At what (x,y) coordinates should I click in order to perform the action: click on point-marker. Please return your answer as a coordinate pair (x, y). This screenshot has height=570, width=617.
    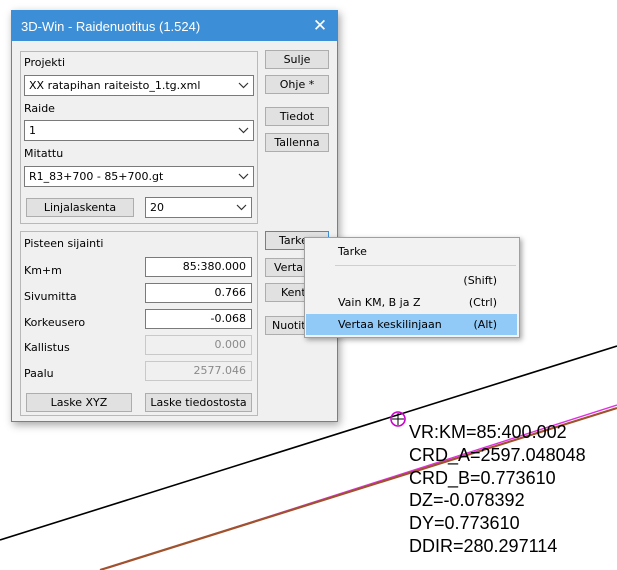
    Looking at the image, I should click on (398, 419).